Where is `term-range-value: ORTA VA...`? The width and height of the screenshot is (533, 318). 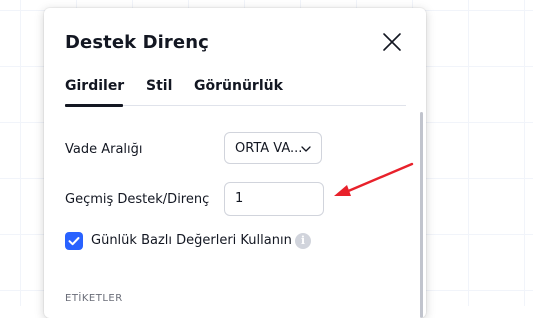
term-range-value: ORTA VA... is located at coordinates (269, 148).